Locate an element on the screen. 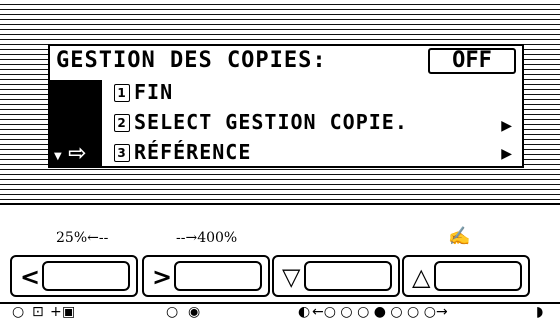 The height and width of the screenshot is (322, 560). document-icon: ⊡ is located at coordinates (38, 312).